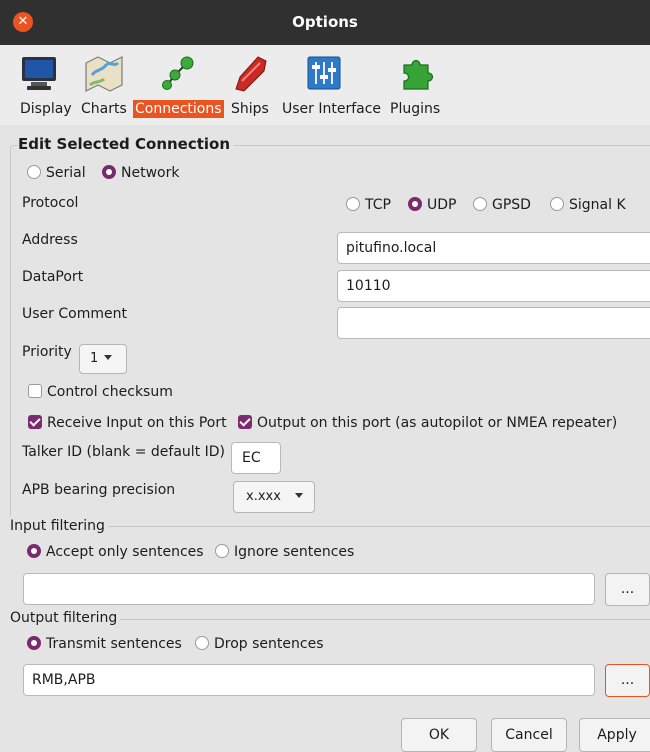 Image resolution: width=650 pixels, height=752 pixels. I want to click on control-checksum-label: Control checksum, so click(110, 392).